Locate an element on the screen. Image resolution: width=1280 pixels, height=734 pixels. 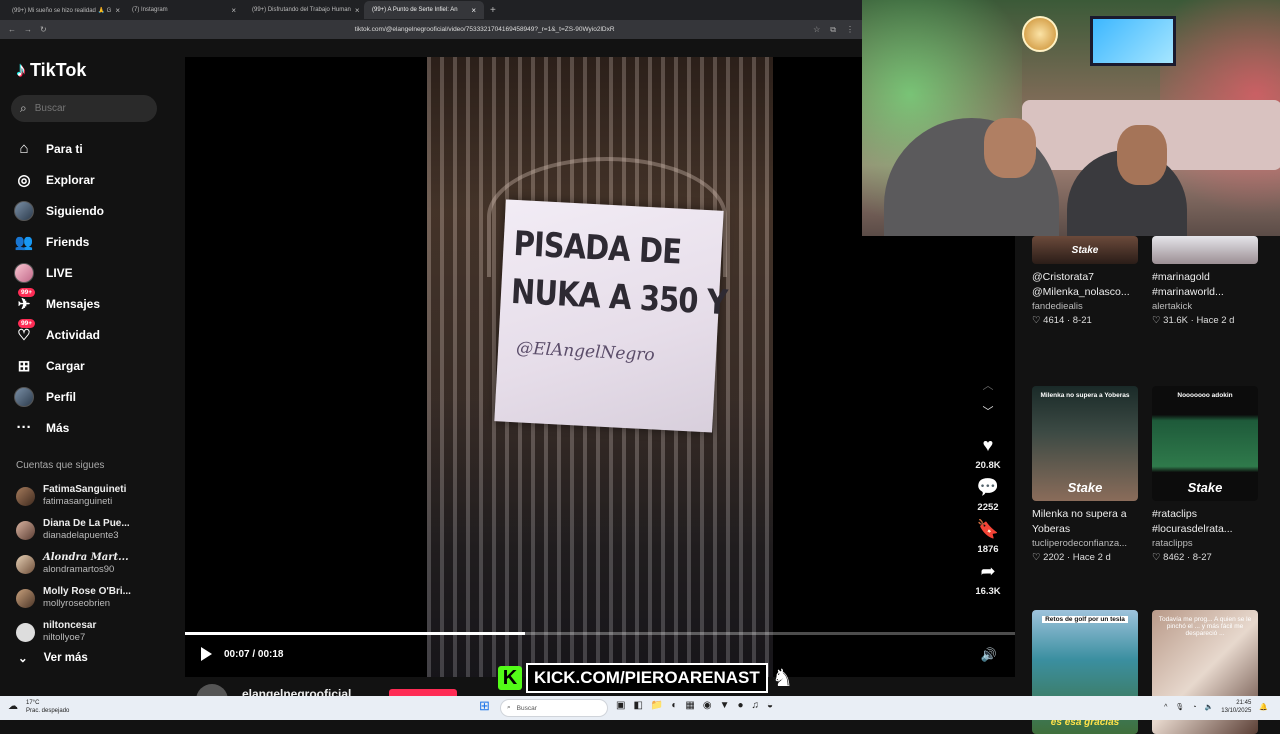
related-meta: ♡ 8462 · 8-27 is located at coordinates (1182, 557).